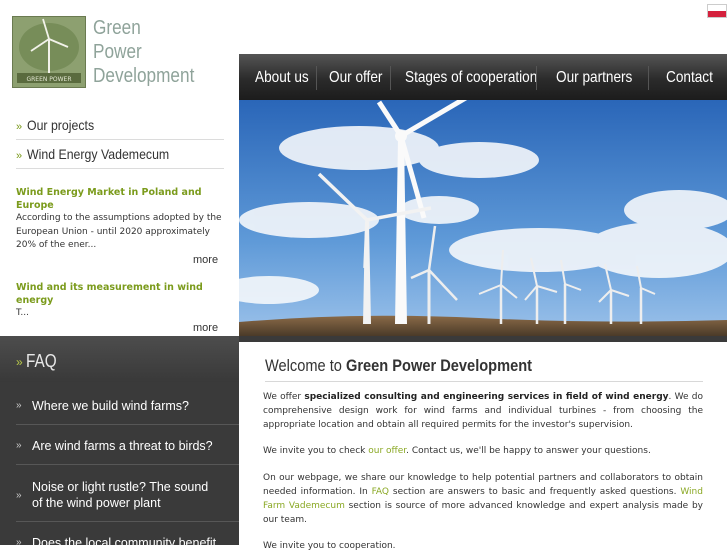  What do you see at coordinates (144, 76) in the screenshot?
I see `logo-line: Development` at bounding box center [144, 76].